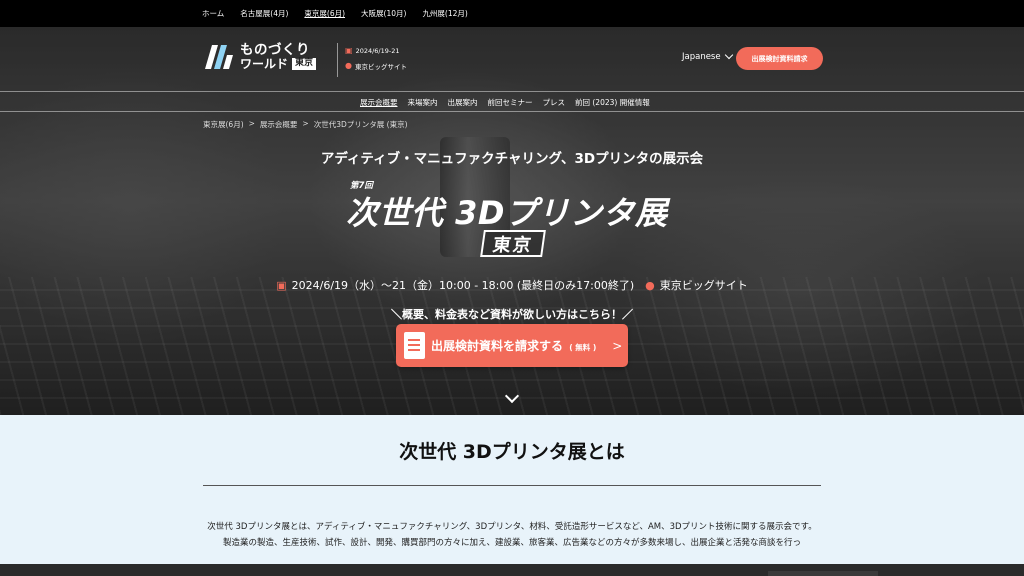  What do you see at coordinates (213, 13) in the screenshot?
I see `nav-home: ホーム` at bounding box center [213, 13].